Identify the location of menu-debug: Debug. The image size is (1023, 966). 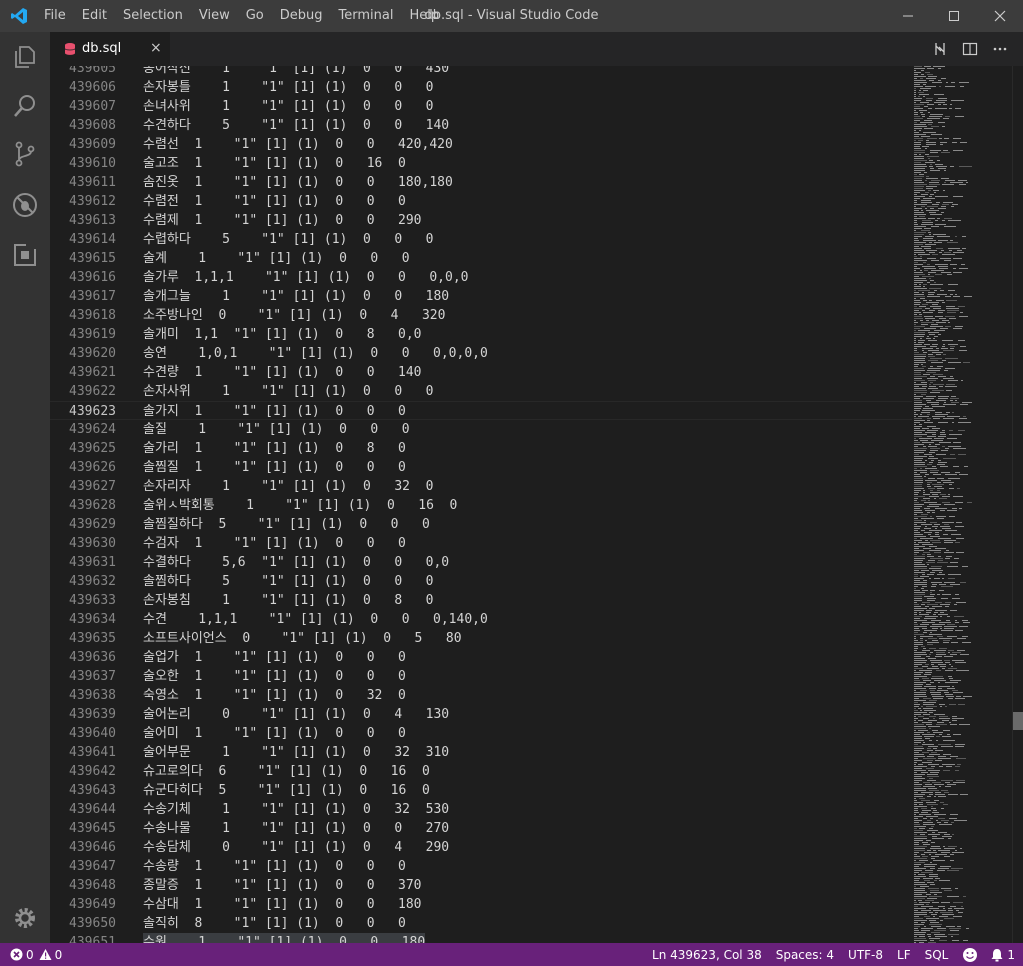
(301, 16).